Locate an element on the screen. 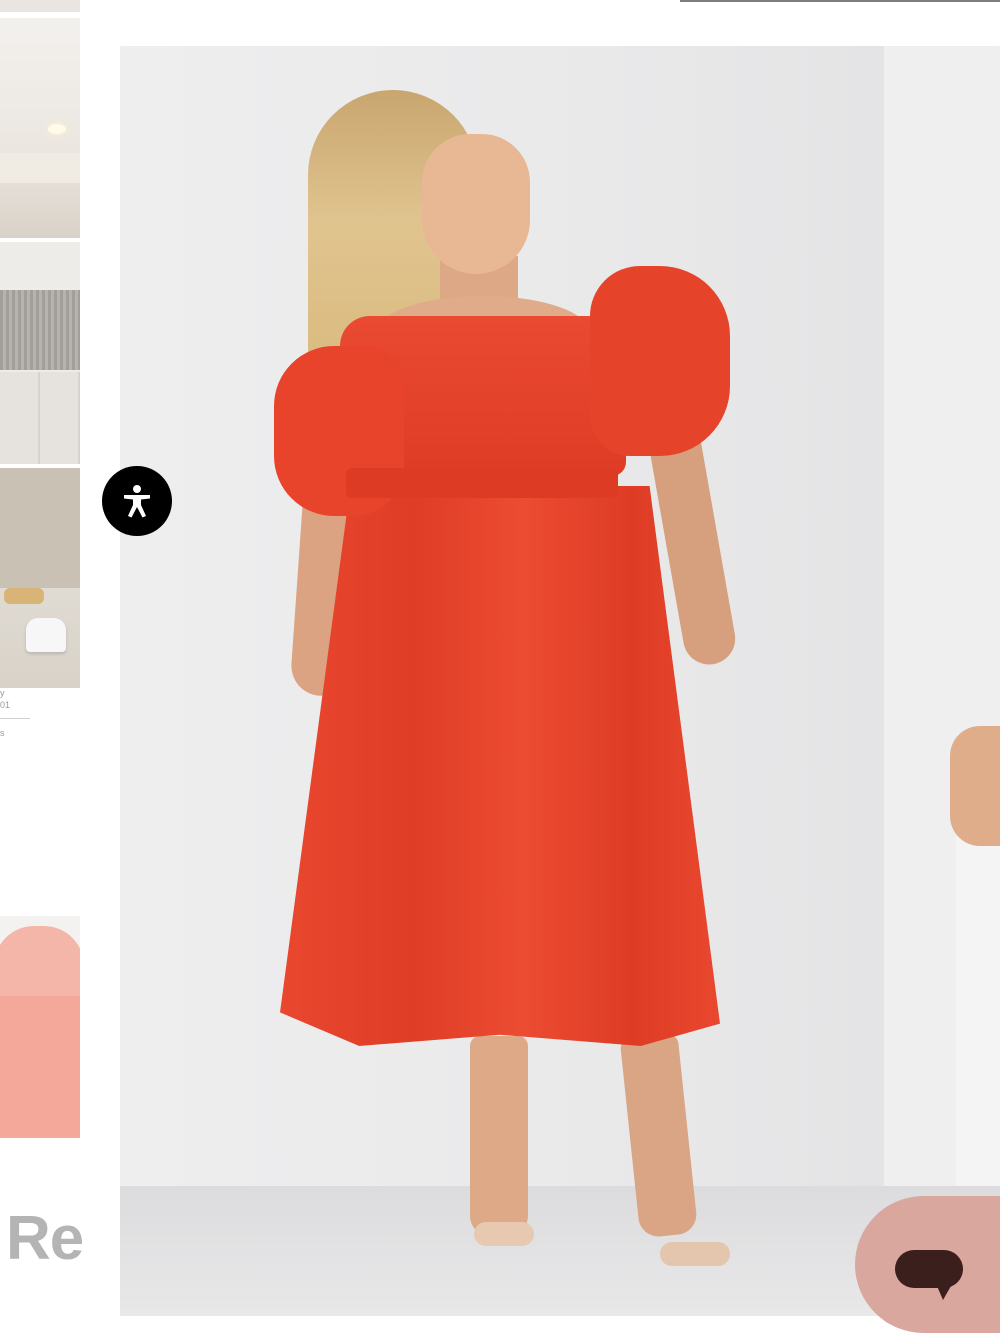 Image resolution: width=1000 pixels, height=1333 pixels. top-divider is located at coordinates (840, 1).